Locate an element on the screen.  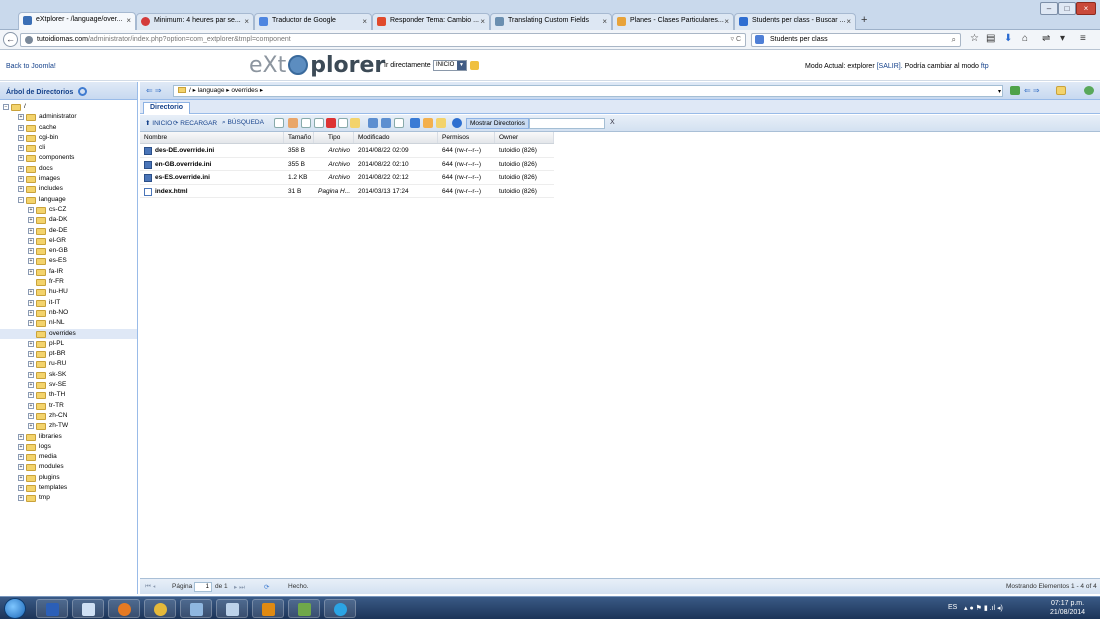
taskbar-illustrator is located at coordinates (268, 608).